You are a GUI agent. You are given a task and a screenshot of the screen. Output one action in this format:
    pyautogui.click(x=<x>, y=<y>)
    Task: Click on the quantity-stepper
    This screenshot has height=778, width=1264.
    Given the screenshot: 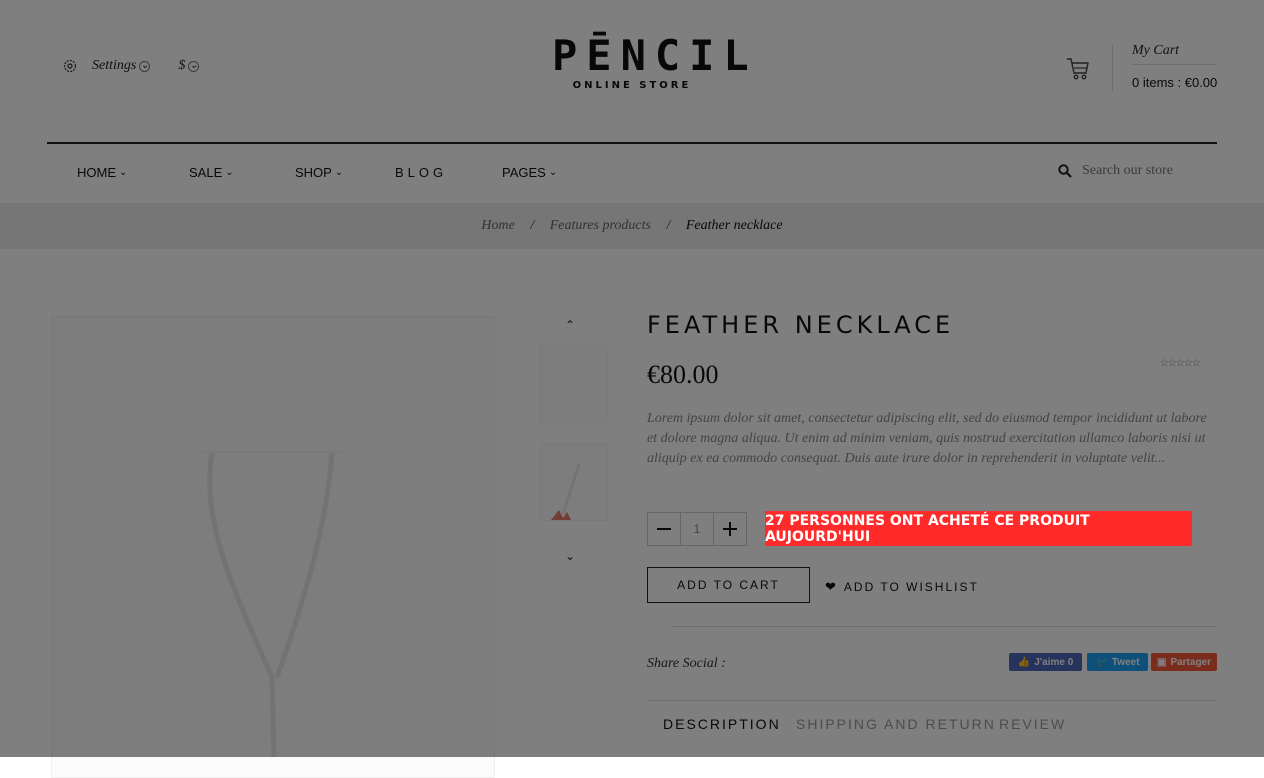 What is the action you would take?
    pyautogui.click(x=697, y=529)
    